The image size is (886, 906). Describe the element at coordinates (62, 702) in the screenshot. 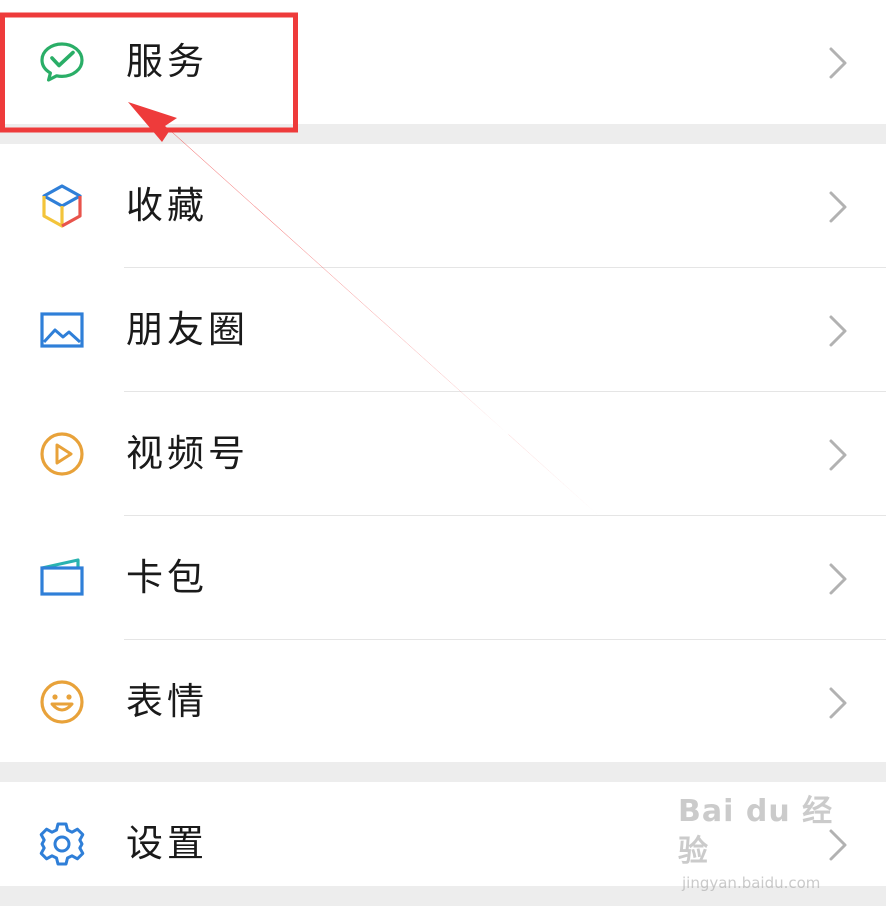

I see `smile-icon` at that location.